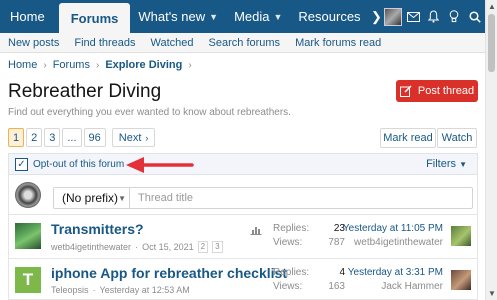  What do you see at coordinates (377, 16) in the screenshot?
I see `chevron-right-icon: ❯` at bounding box center [377, 16].